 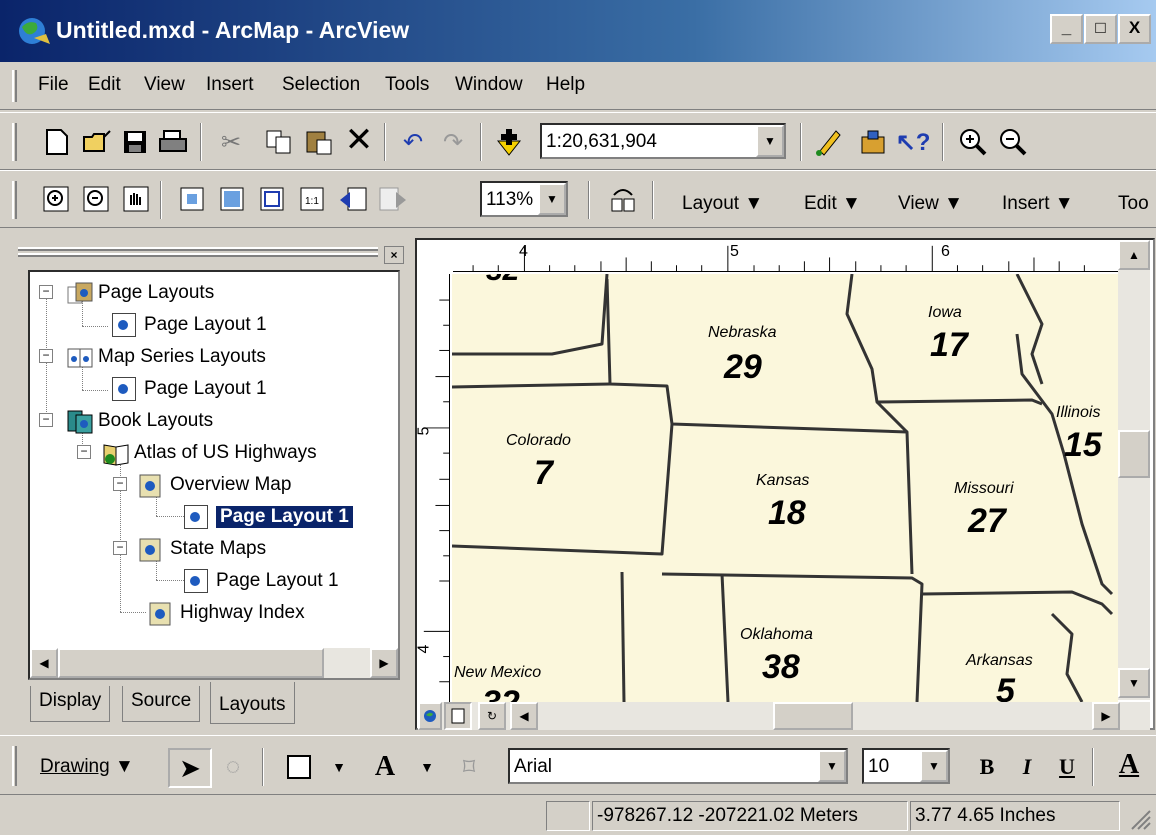 What do you see at coordinates (413, 142) in the screenshot?
I see `undo-icon: ↶` at bounding box center [413, 142].